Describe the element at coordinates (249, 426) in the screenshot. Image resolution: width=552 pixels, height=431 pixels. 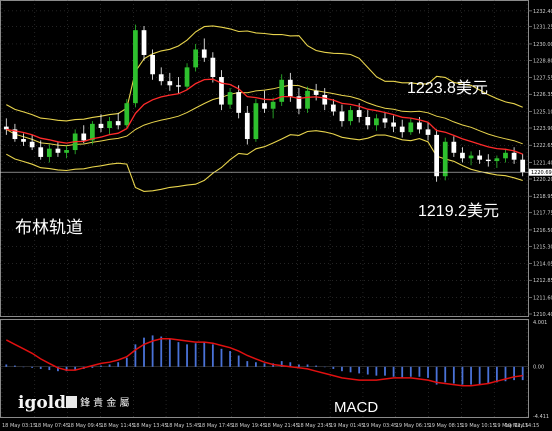
I see `time-tick-label: 18 May 19:45` at that location.